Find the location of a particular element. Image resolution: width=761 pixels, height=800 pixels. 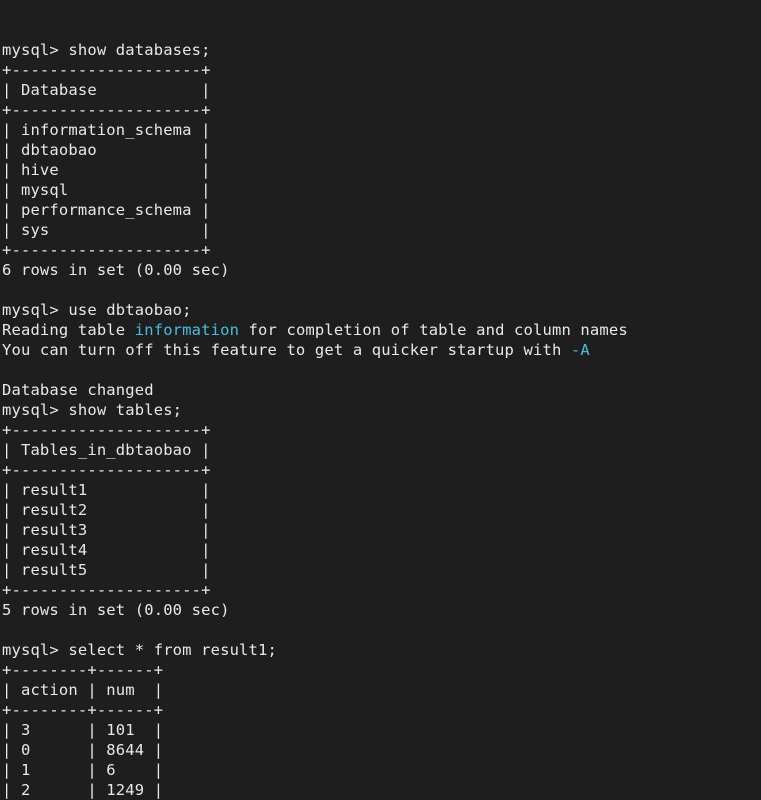

message-database-changed: Database changed is located at coordinates (380, 390).